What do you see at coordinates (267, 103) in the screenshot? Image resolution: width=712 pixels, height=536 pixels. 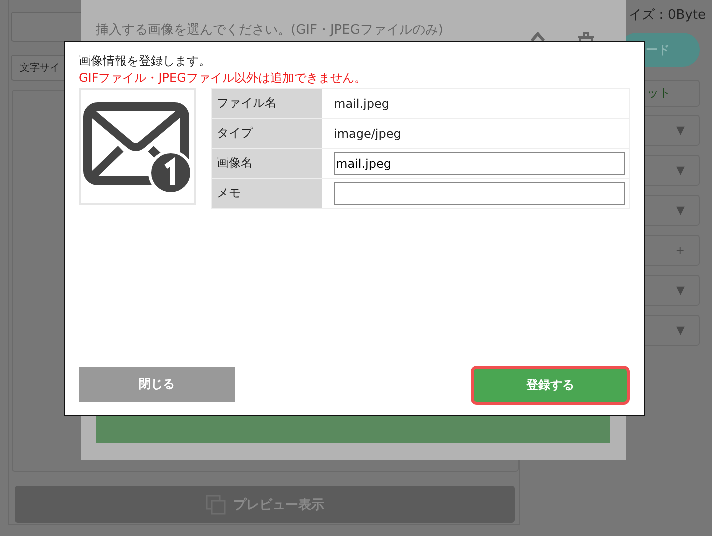 I see `field-label: ファイル名` at bounding box center [267, 103].